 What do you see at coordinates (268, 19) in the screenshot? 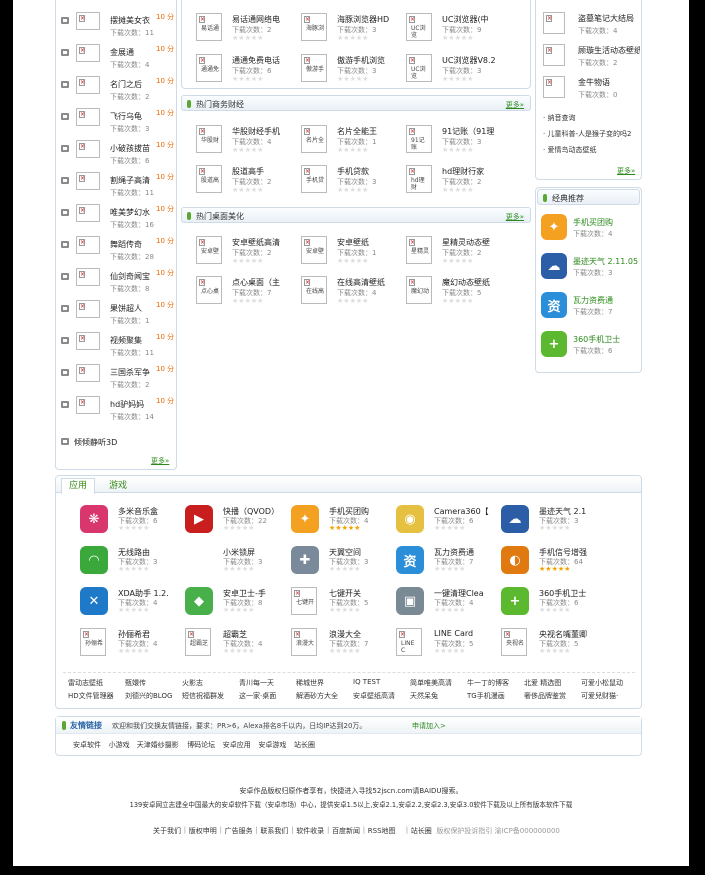
I see `app-name: 易话通网络电` at bounding box center [268, 19].